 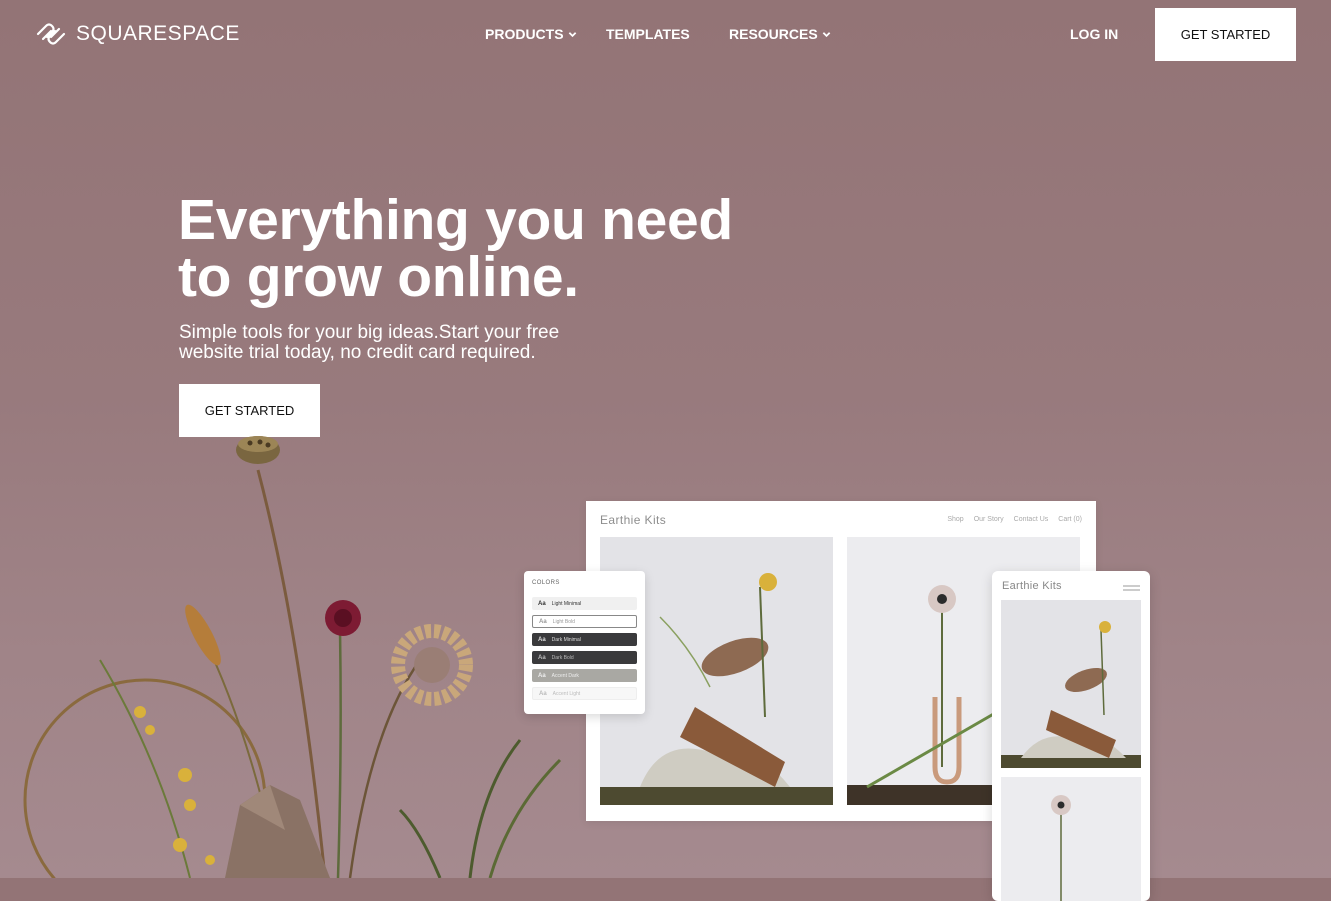 What do you see at coordinates (378, 277) in the screenshot?
I see `headline-line-2: to grow online.` at bounding box center [378, 277].